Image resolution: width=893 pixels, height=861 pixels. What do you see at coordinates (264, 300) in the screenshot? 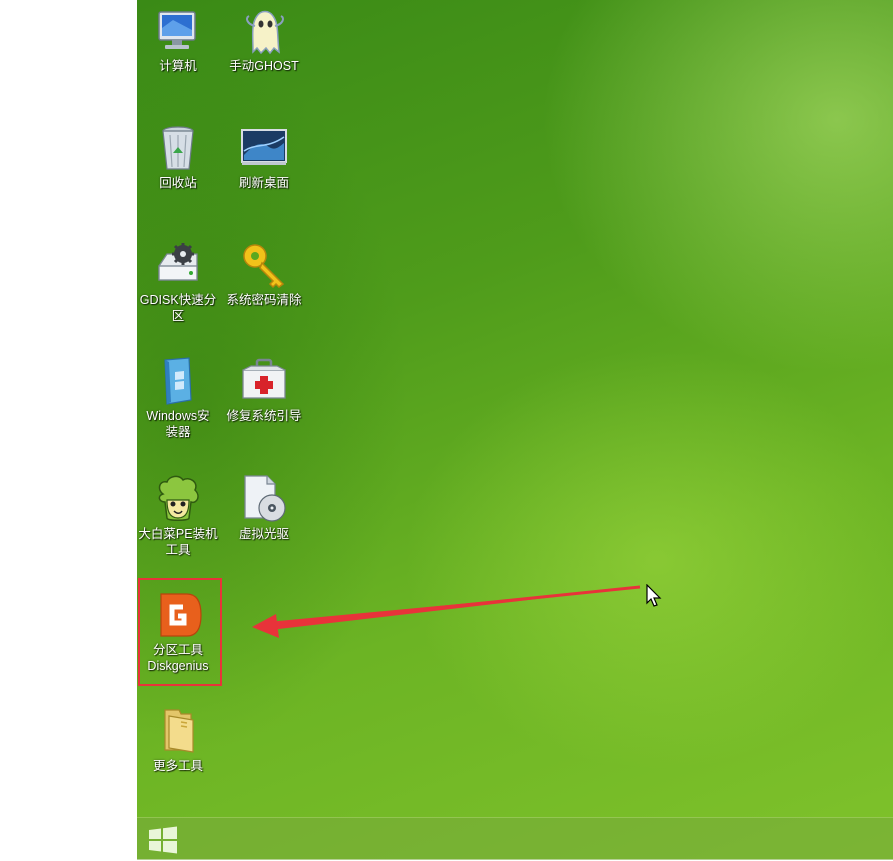
I see `icon-label-password-clear: 系统密码清除` at bounding box center [264, 300].